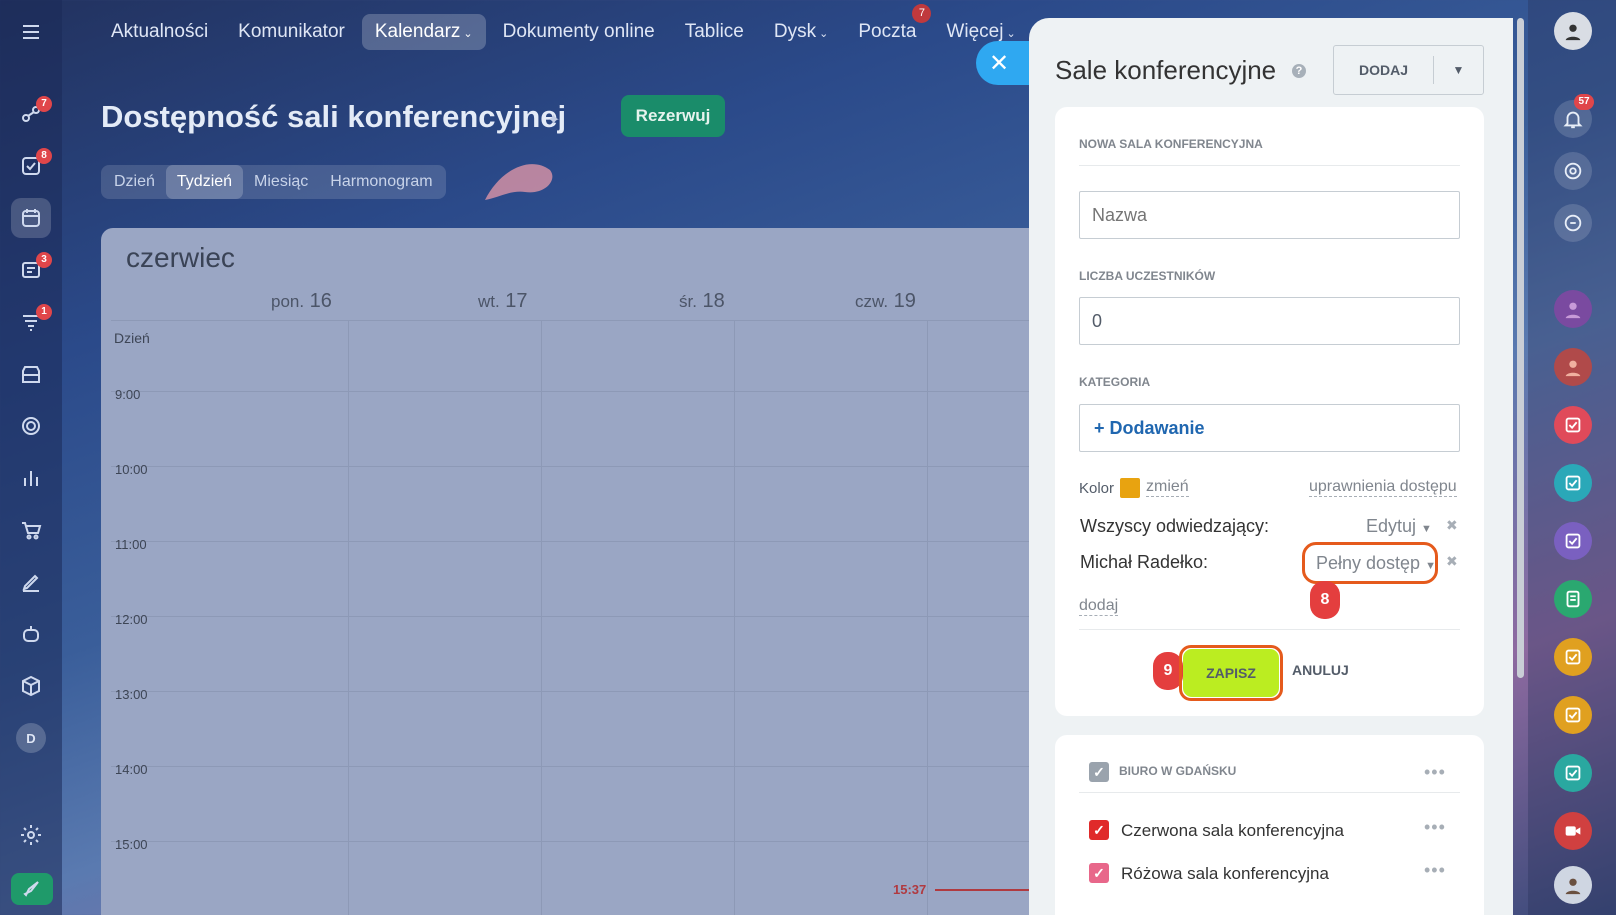 The width and height of the screenshot is (1616, 915). I want to click on avatar-letter: D, so click(31, 738).